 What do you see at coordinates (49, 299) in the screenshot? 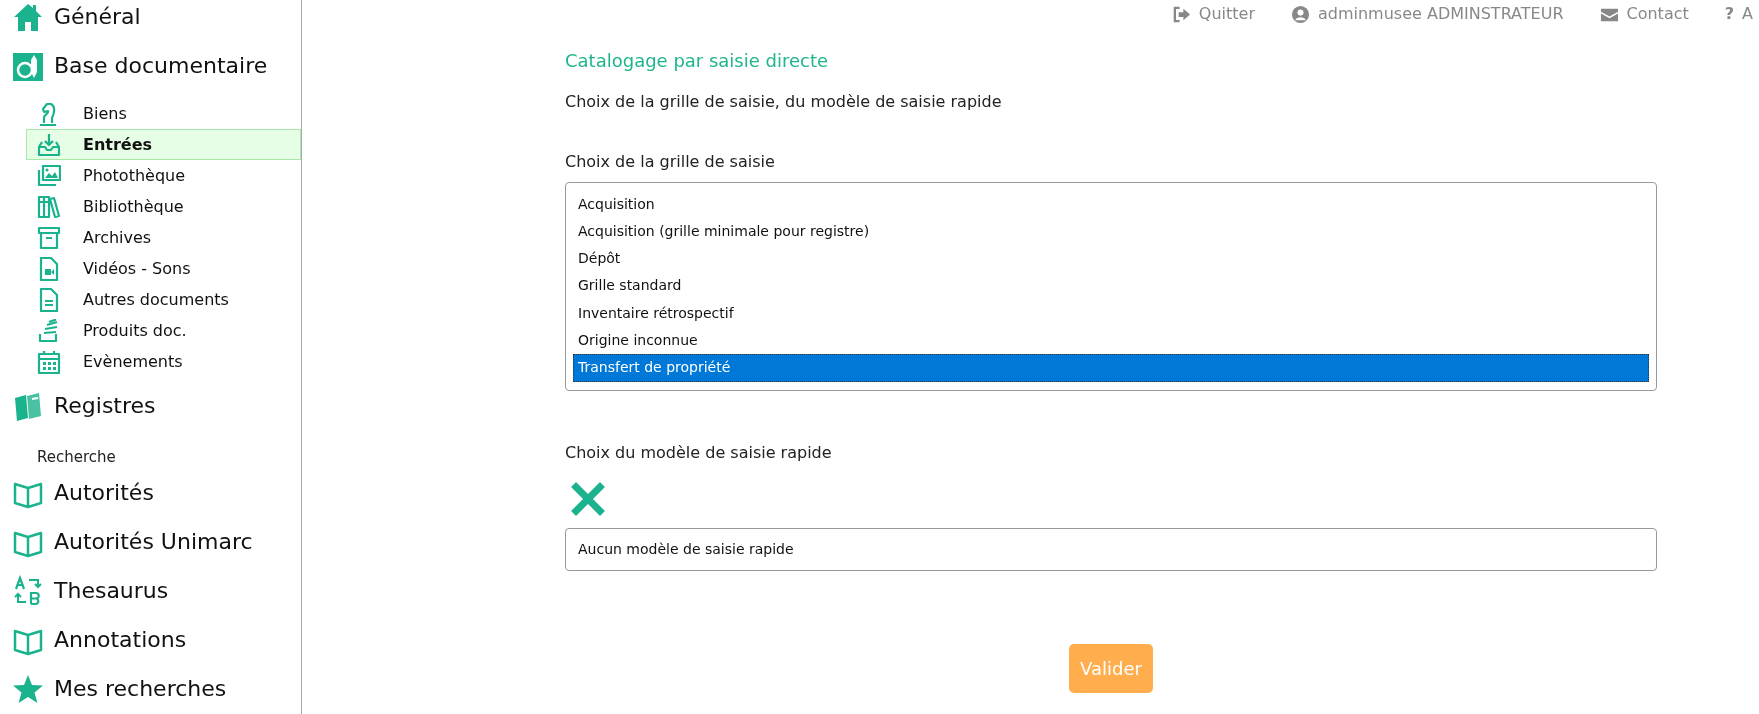
I see `document-icon` at bounding box center [49, 299].